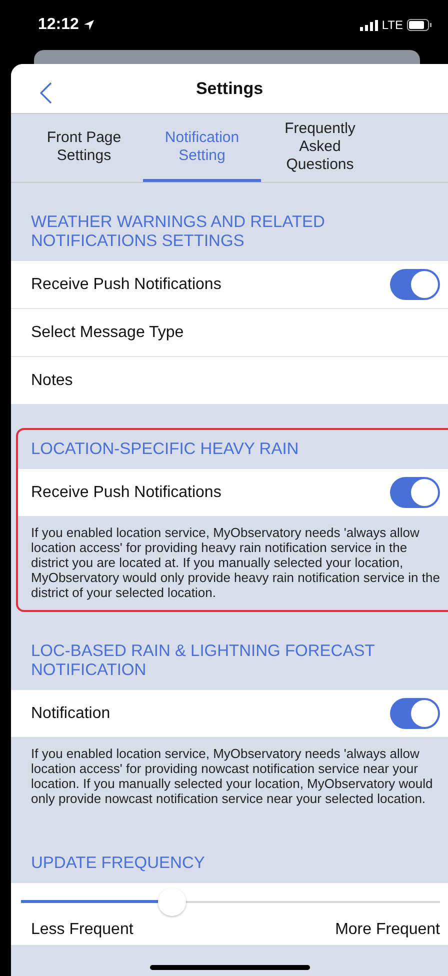 Image resolution: width=448 pixels, height=976 pixels. What do you see at coordinates (178, 232) in the screenshot?
I see `section-heading: WEATHER WARNINGS AND RELATED NOTIFICATIONS SETTINGS` at bounding box center [178, 232].